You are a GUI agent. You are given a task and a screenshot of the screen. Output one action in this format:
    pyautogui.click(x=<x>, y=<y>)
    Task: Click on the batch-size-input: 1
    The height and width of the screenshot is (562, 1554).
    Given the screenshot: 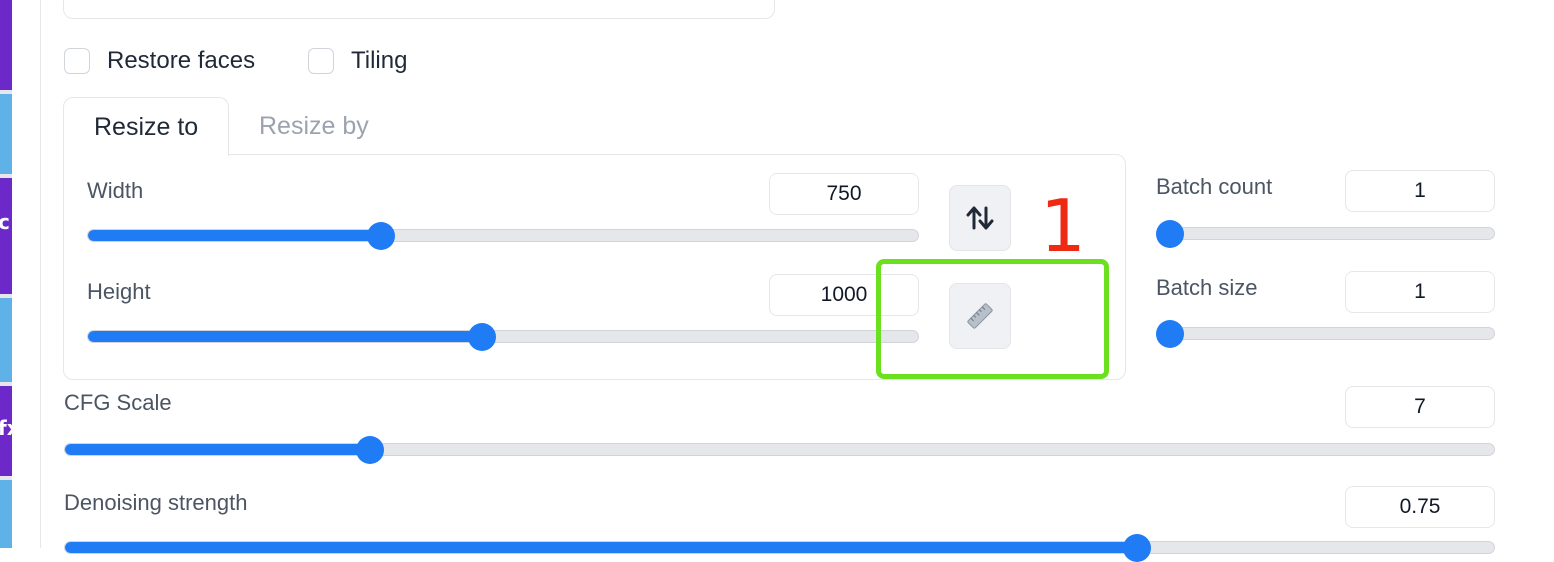 What is the action you would take?
    pyautogui.click(x=1420, y=292)
    